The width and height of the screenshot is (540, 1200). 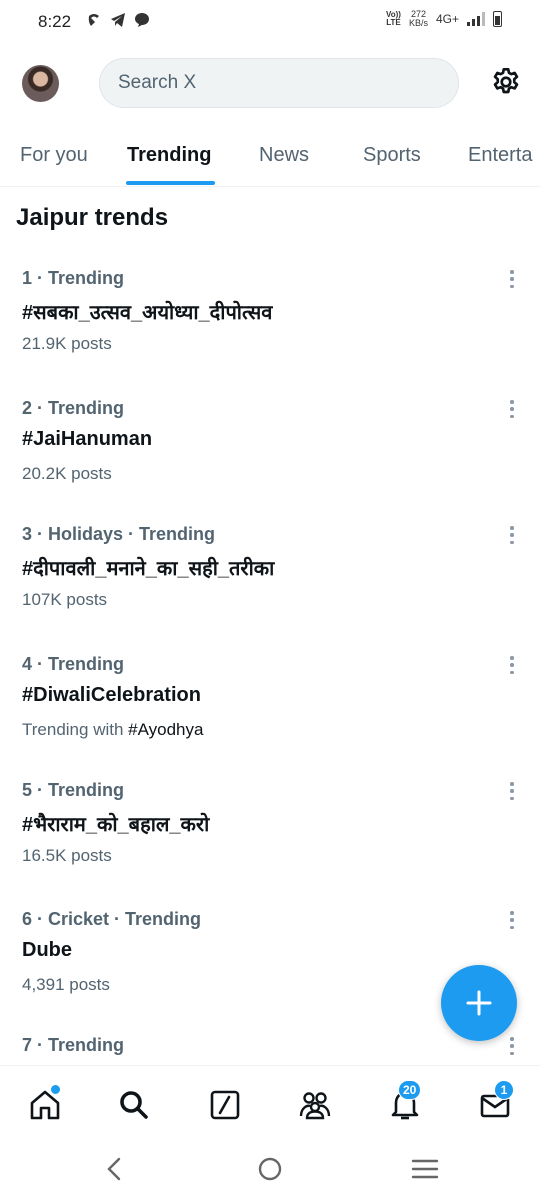 What do you see at coordinates (73, 278) in the screenshot?
I see `trend-meta: 1 · Trending` at bounding box center [73, 278].